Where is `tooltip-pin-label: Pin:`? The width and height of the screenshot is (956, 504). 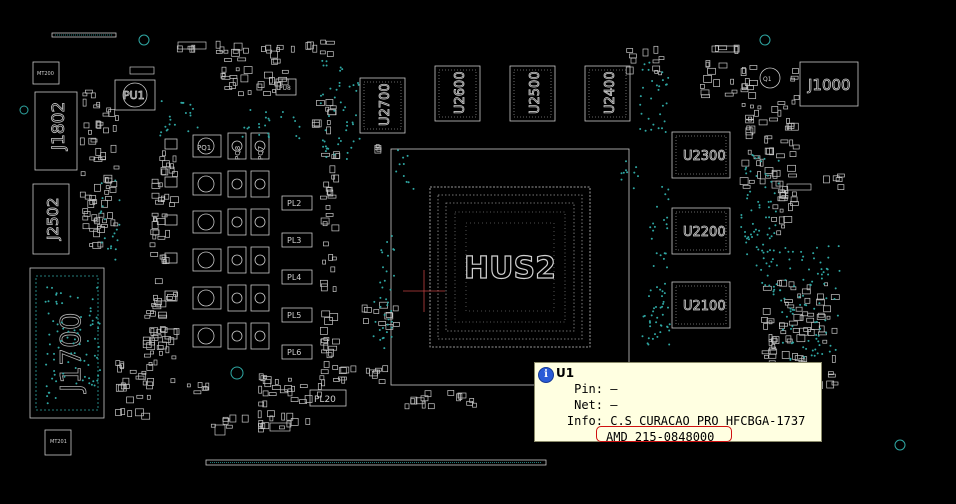 tooltip-pin-label: Pin: is located at coordinates (588, 389).